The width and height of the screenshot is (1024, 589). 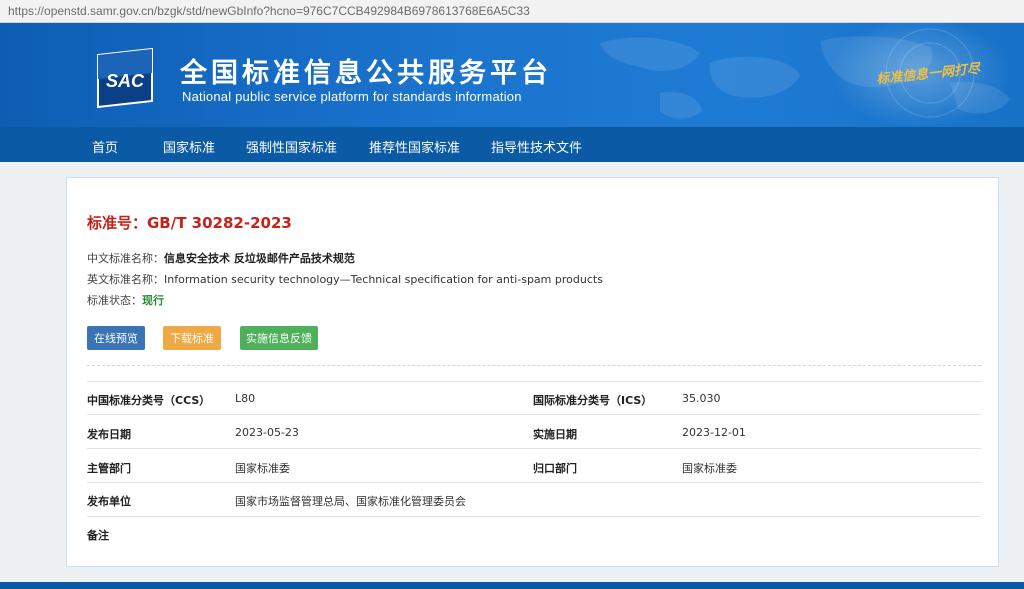 What do you see at coordinates (105, 146) in the screenshot?
I see `nav-home: 首页` at bounding box center [105, 146].